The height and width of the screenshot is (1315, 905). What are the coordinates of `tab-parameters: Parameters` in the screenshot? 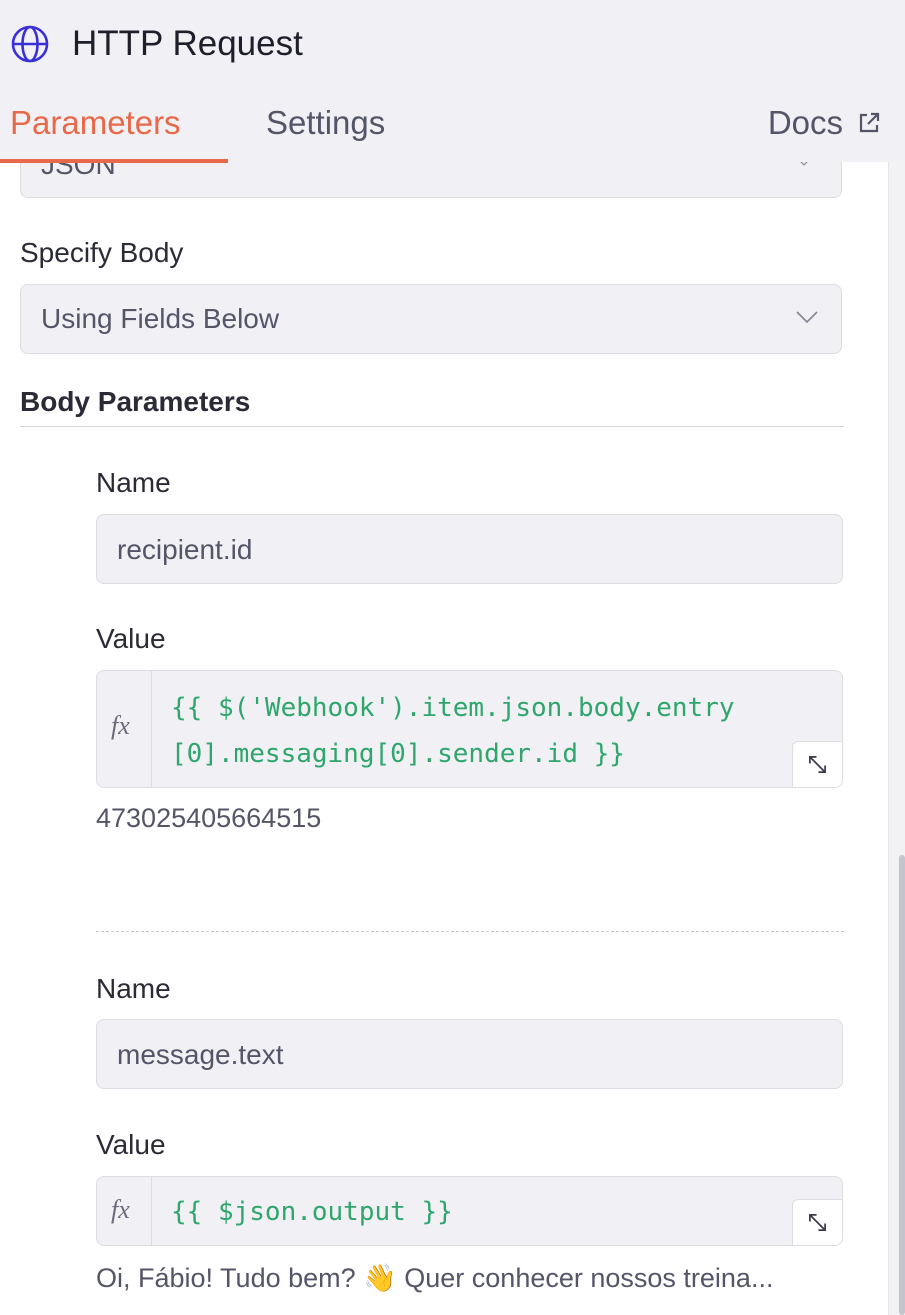 It's located at (95, 123).